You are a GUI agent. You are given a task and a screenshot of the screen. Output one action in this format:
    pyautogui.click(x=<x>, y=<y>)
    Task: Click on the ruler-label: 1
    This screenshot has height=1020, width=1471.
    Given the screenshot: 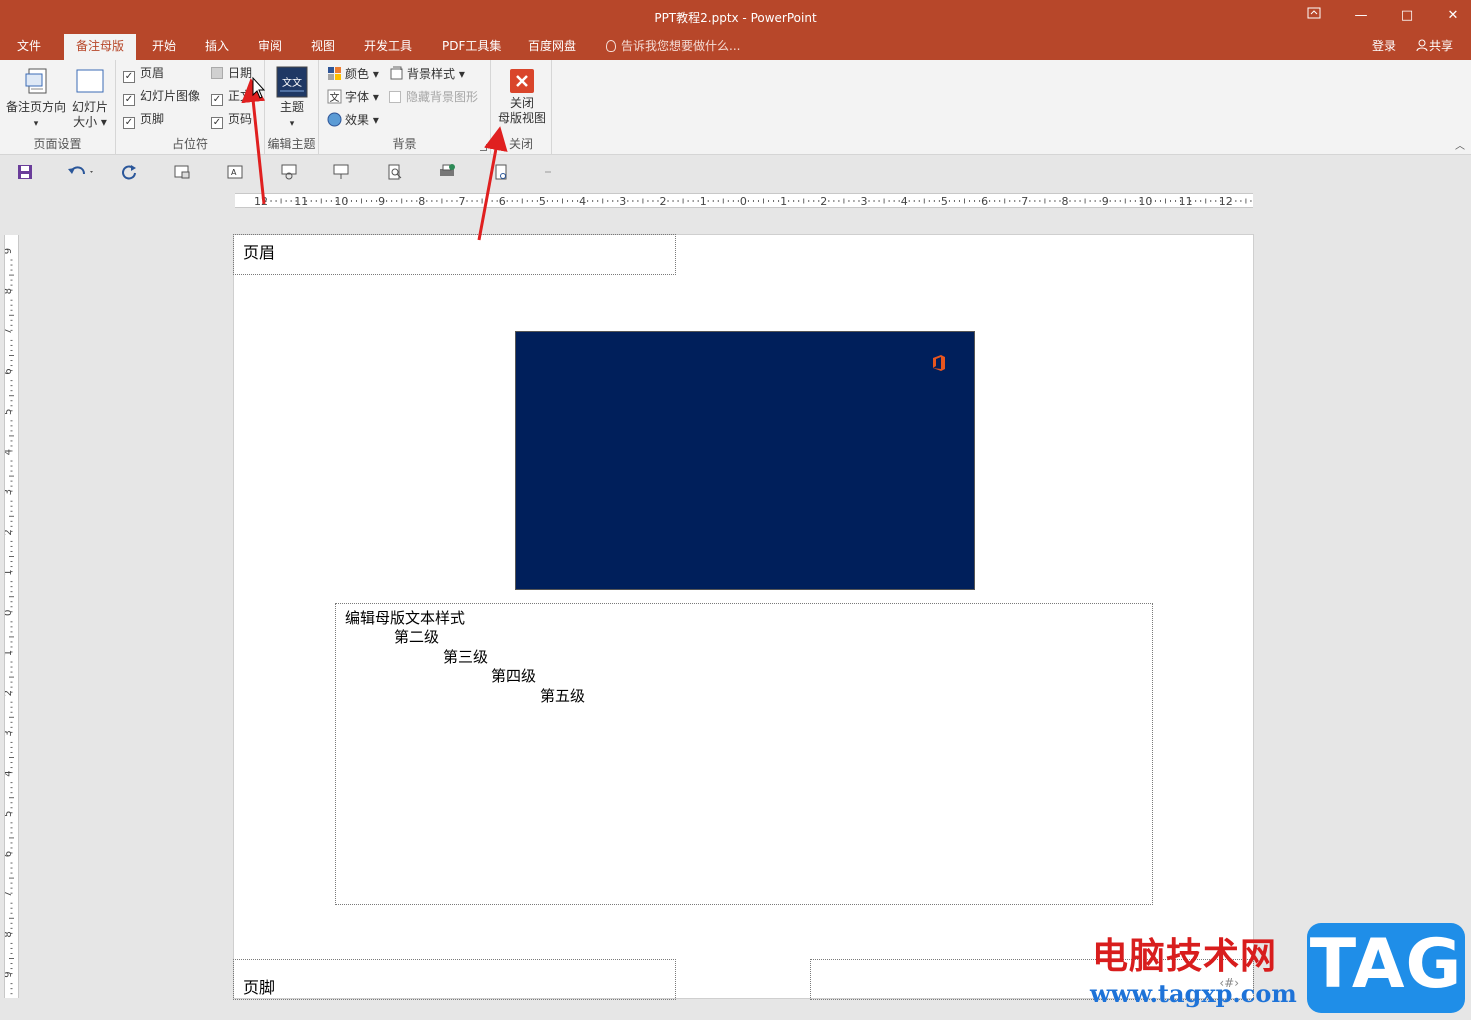 What is the action you would take?
    pyautogui.click(x=9, y=653)
    